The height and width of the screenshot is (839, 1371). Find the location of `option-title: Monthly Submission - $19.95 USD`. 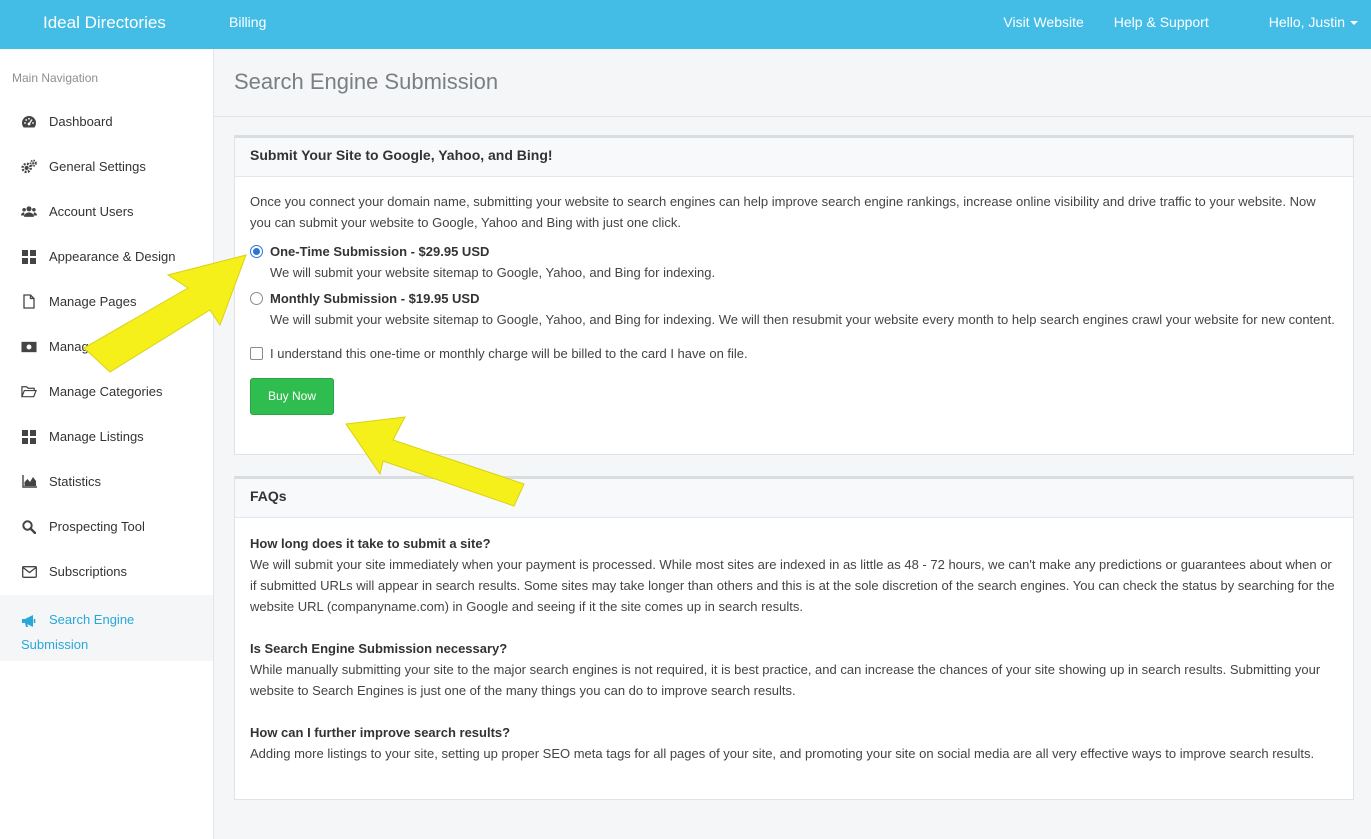

option-title: Monthly Submission - $19.95 USD is located at coordinates (375, 298).